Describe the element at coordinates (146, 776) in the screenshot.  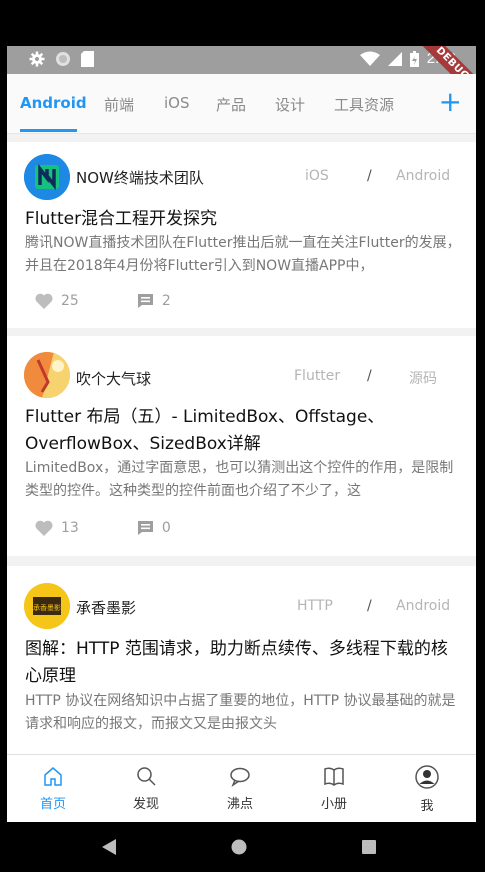
I see `search-icon` at that location.